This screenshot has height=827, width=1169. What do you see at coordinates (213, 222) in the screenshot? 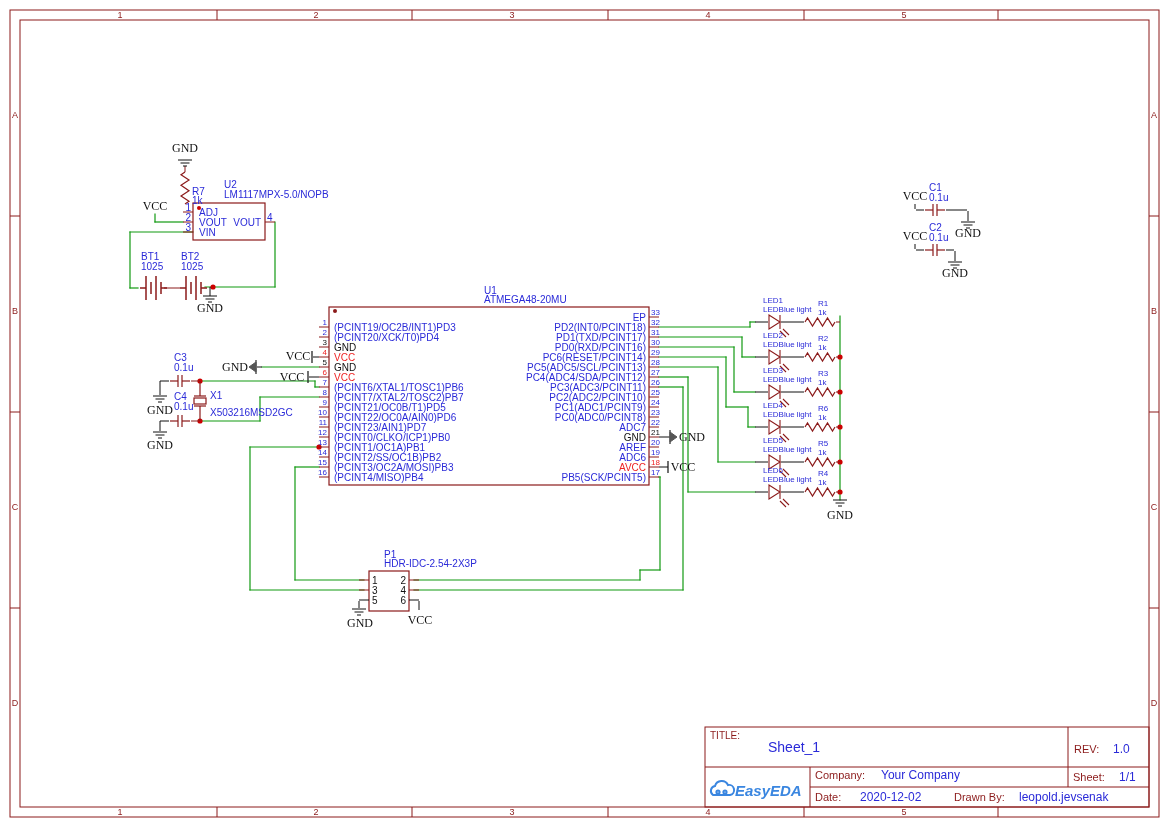
I see `pin-name: VOUT` at bounding box center [213, 222].